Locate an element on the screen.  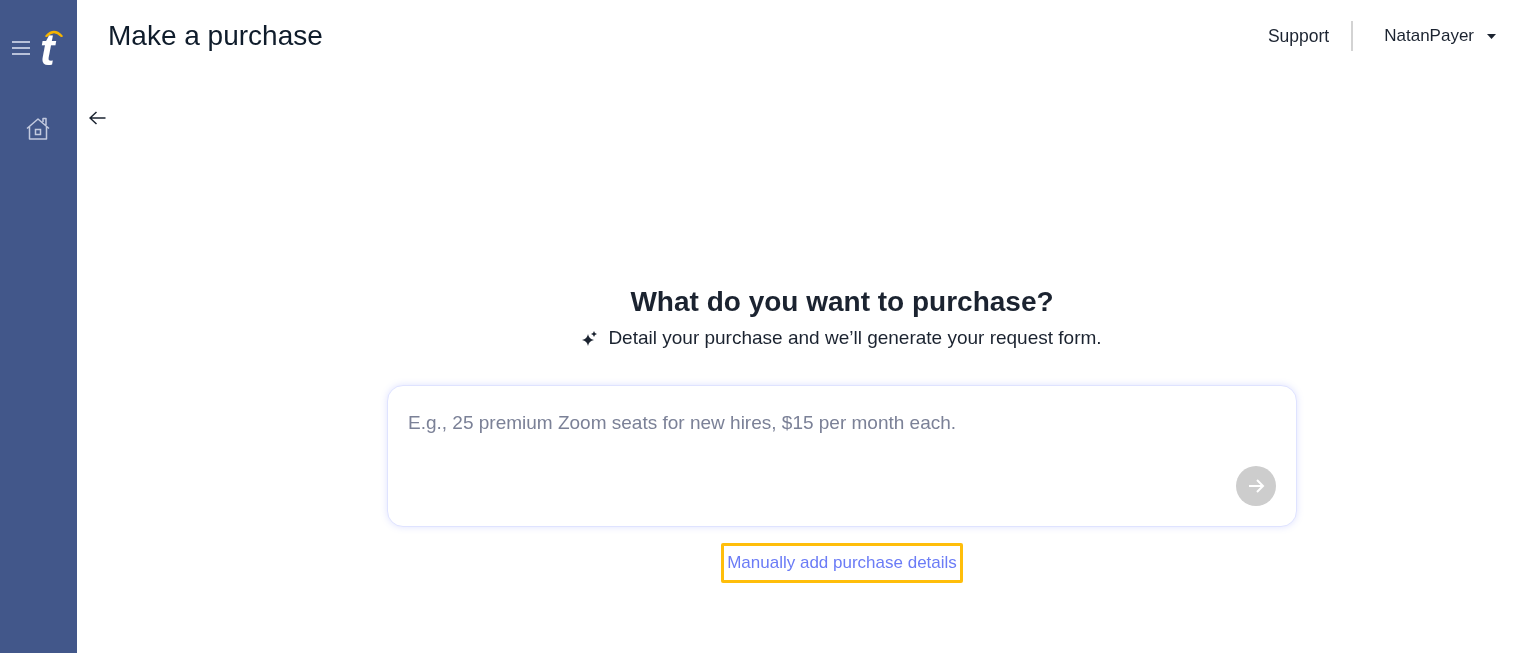
support-link: Support is located at coordinates (1298, 36).